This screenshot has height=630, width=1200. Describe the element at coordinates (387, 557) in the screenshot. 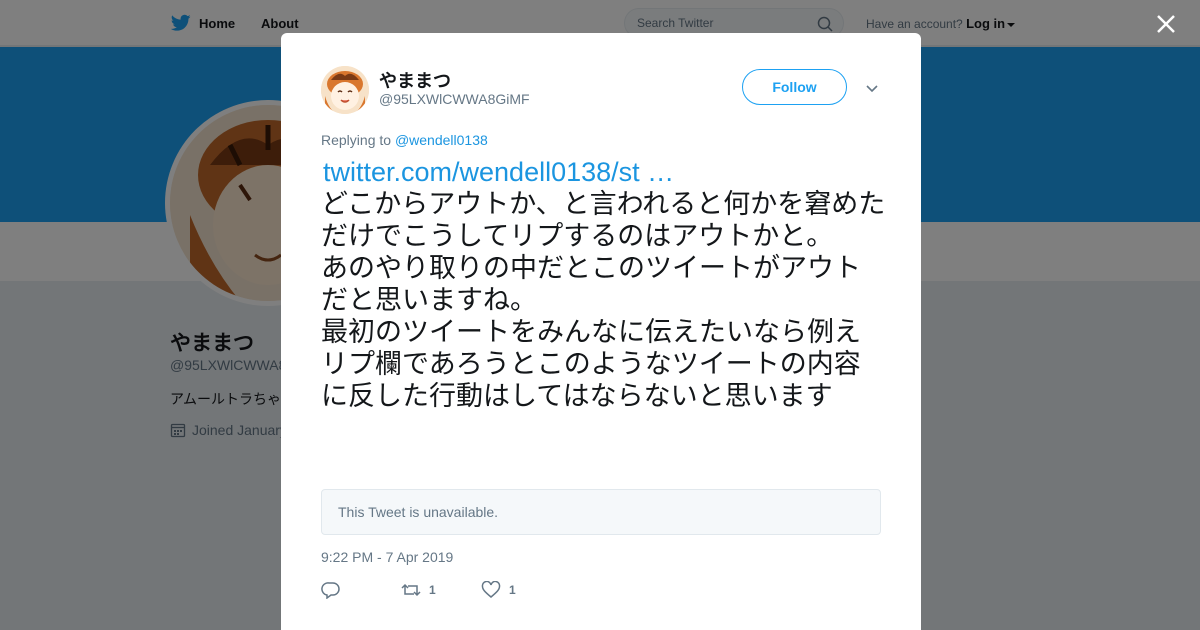

I see `tweet-timestamp: 9:22 PM - 7 Apr 2019` at that location.